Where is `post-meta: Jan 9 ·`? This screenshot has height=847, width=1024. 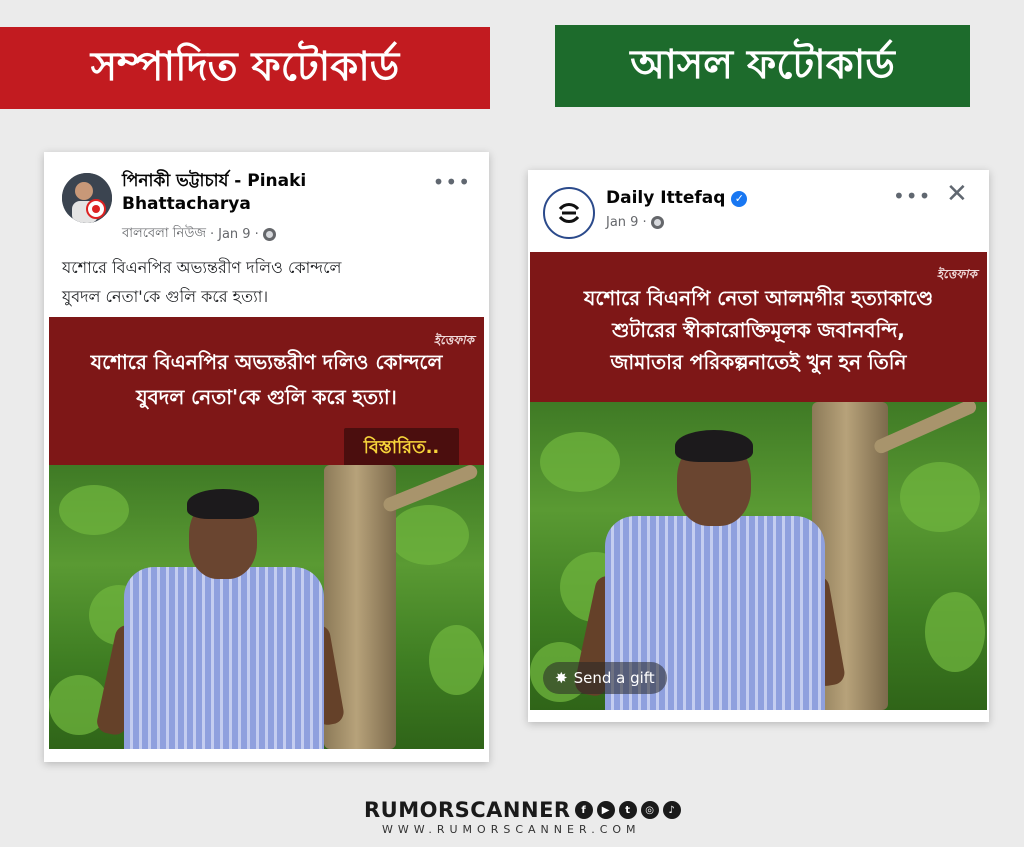
post-meta: Jan 9 · is located at coordinates (635, 222).